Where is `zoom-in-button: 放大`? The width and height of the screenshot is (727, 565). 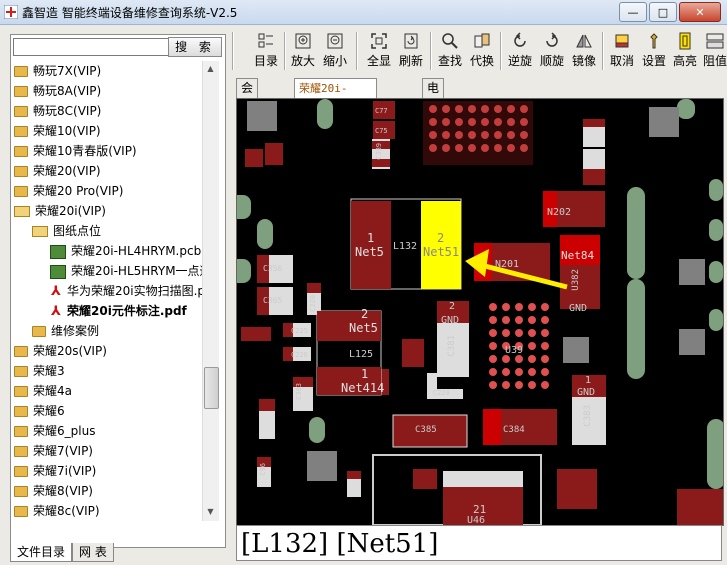 zoom-in-button: 放大 is located at coordinates (303, 51).